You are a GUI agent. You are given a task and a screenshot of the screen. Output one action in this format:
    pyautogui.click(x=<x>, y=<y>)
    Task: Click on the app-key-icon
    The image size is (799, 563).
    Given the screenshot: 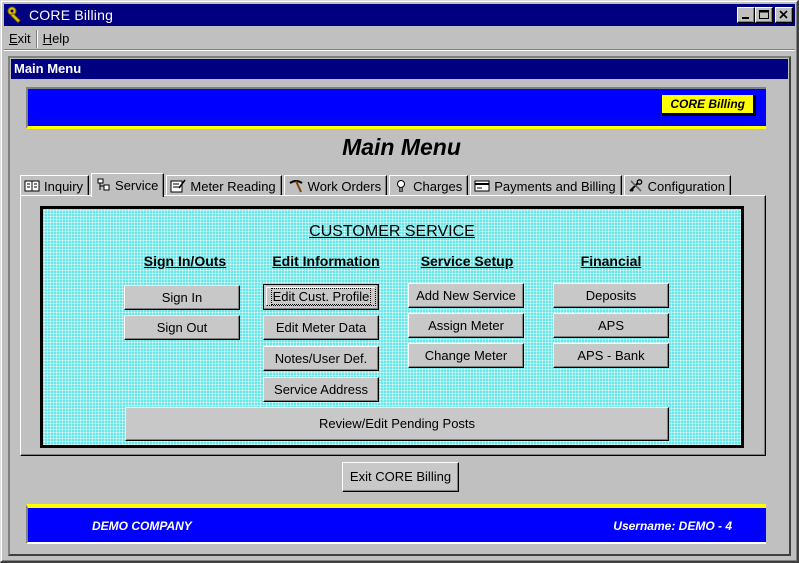 What is the action you would take?
    pyautogui.click(x=14, y=15)
    